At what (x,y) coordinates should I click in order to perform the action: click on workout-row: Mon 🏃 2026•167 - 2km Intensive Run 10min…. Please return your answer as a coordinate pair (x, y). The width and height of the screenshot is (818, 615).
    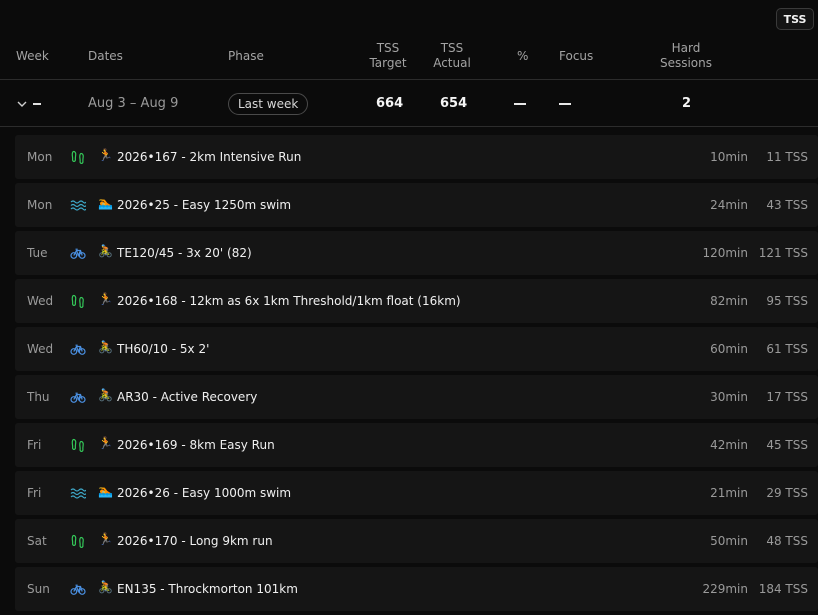
    Looking at the image, I should click on (416, 157).